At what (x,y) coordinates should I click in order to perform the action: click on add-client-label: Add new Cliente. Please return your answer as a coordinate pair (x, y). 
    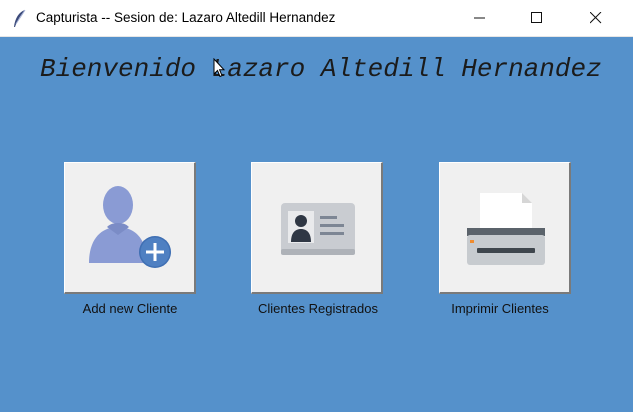
    Looking at the image, I should click on (130, 308).